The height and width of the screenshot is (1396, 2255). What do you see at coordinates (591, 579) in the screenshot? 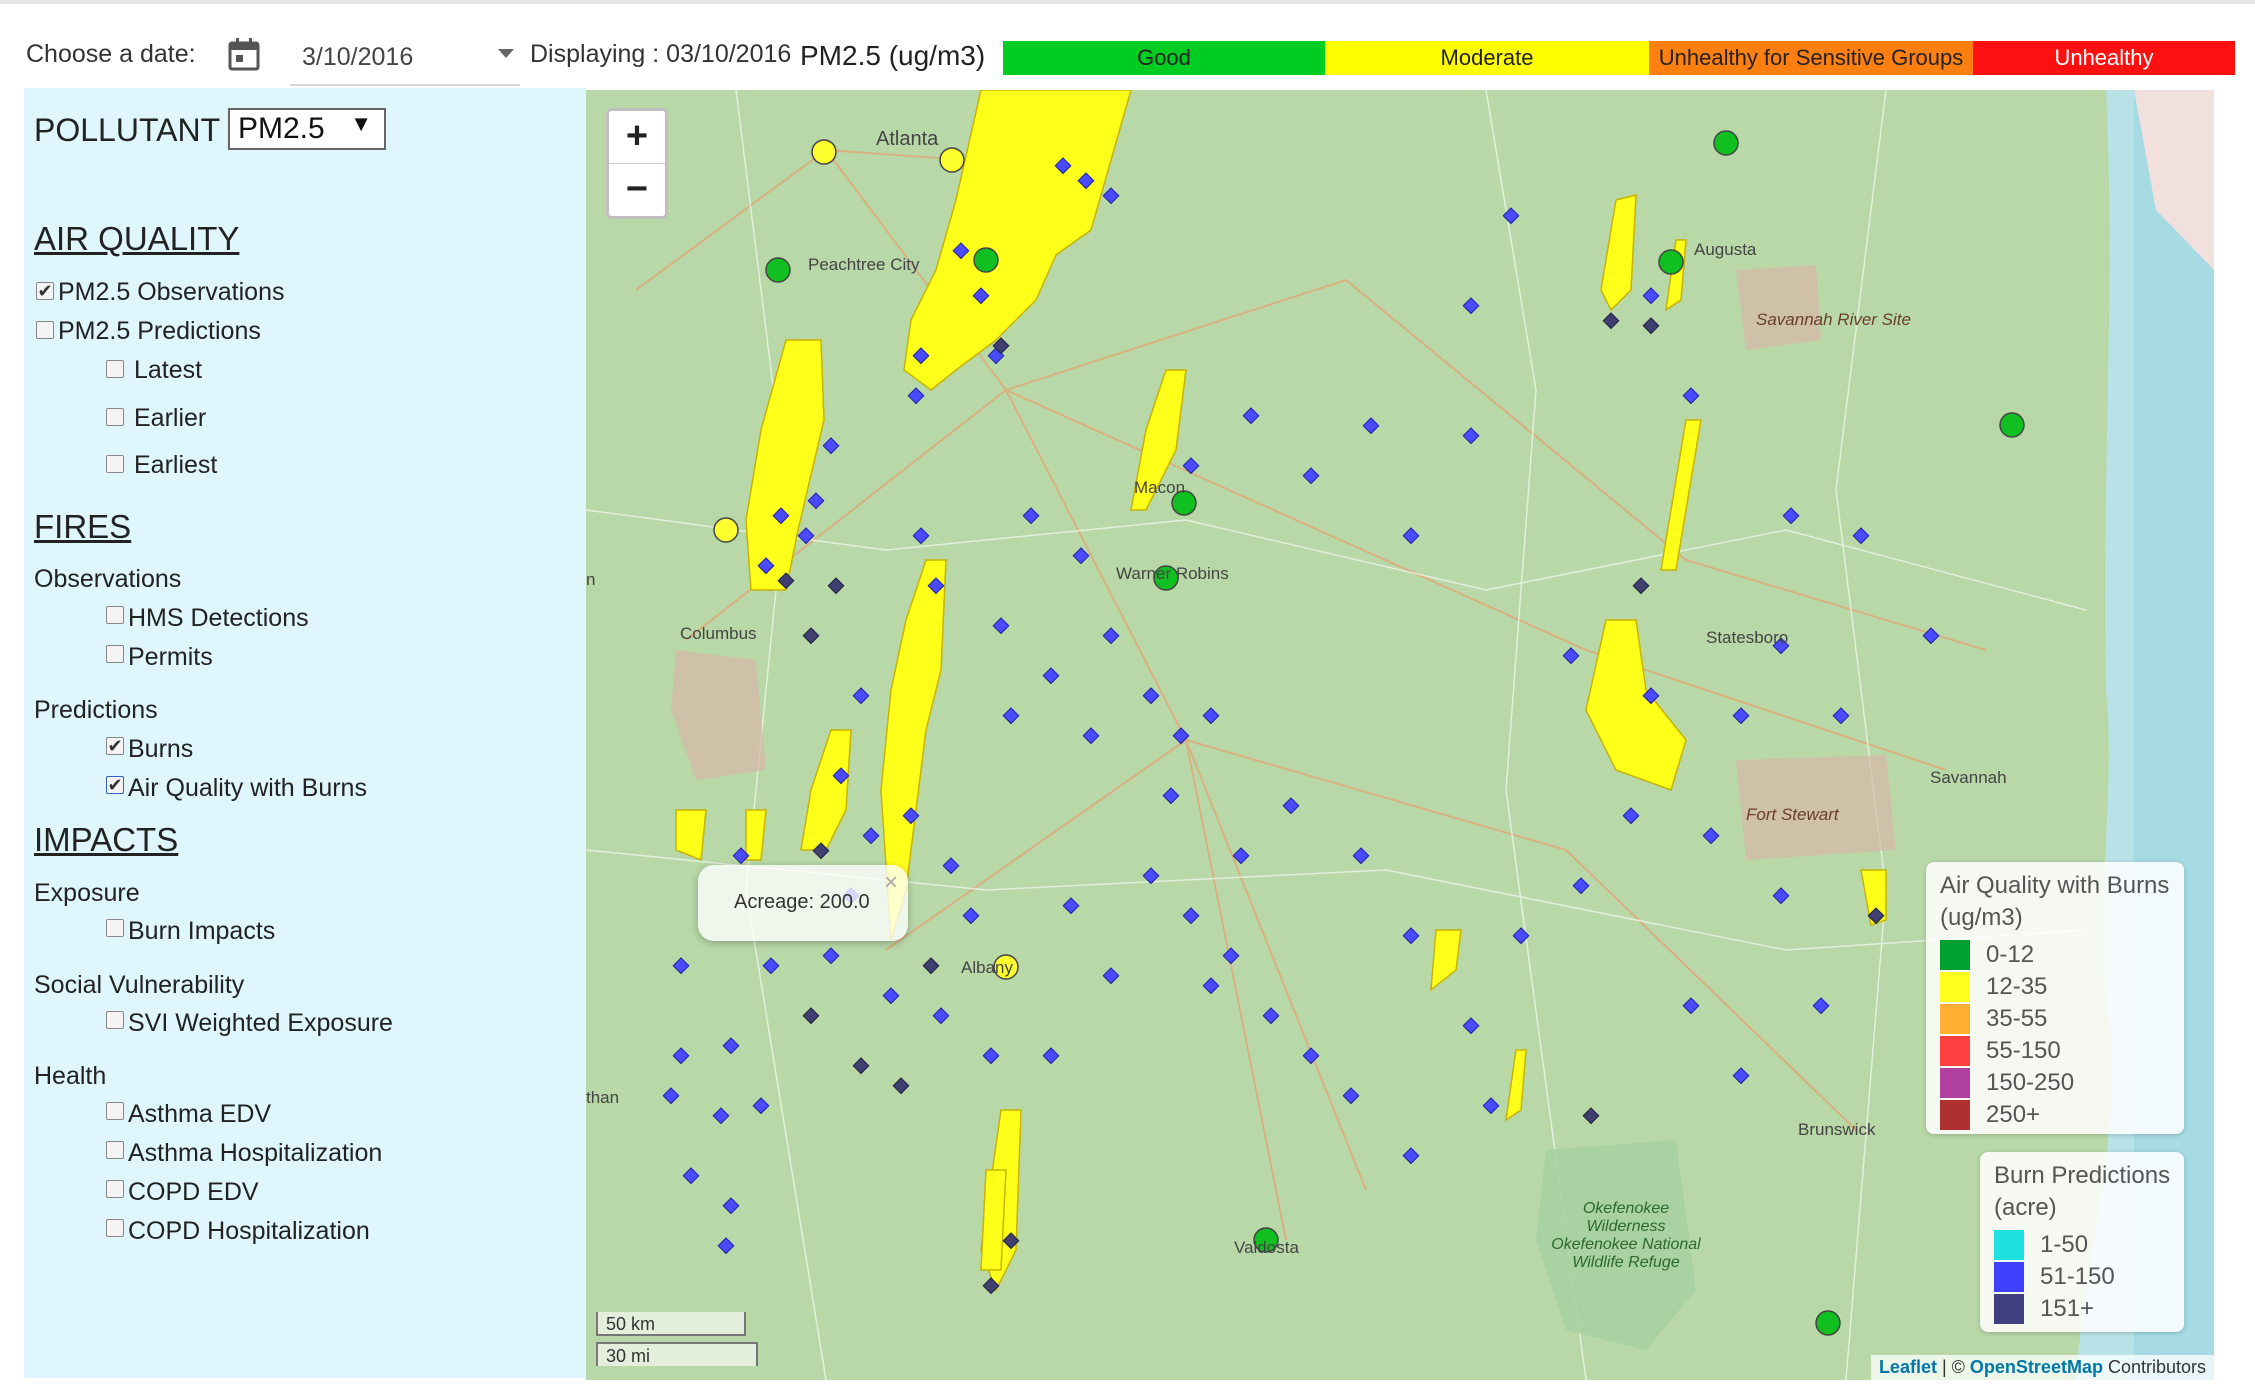
I see `place-n: n` at bounding box center [591, 579].